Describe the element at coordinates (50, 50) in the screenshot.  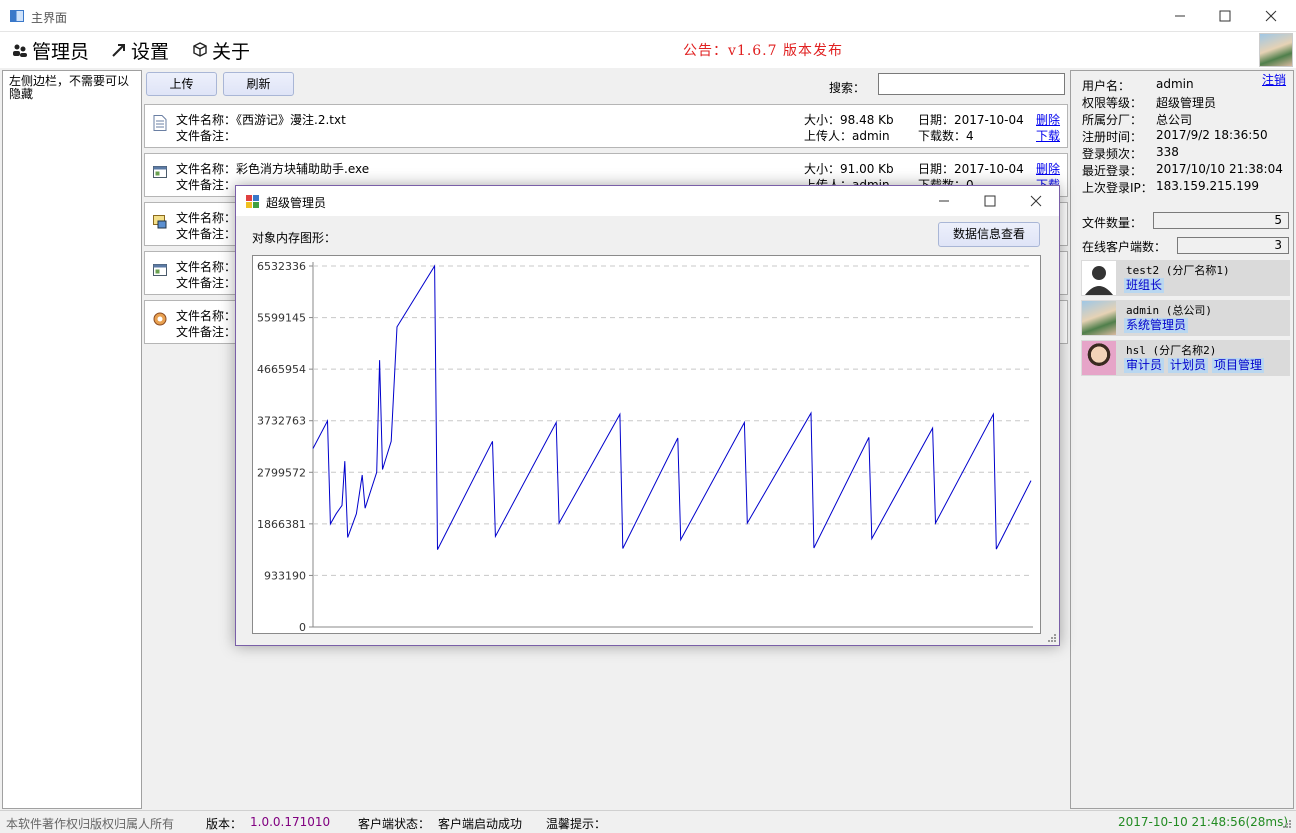
I see `menu-item-admin: 管理员` at that location.